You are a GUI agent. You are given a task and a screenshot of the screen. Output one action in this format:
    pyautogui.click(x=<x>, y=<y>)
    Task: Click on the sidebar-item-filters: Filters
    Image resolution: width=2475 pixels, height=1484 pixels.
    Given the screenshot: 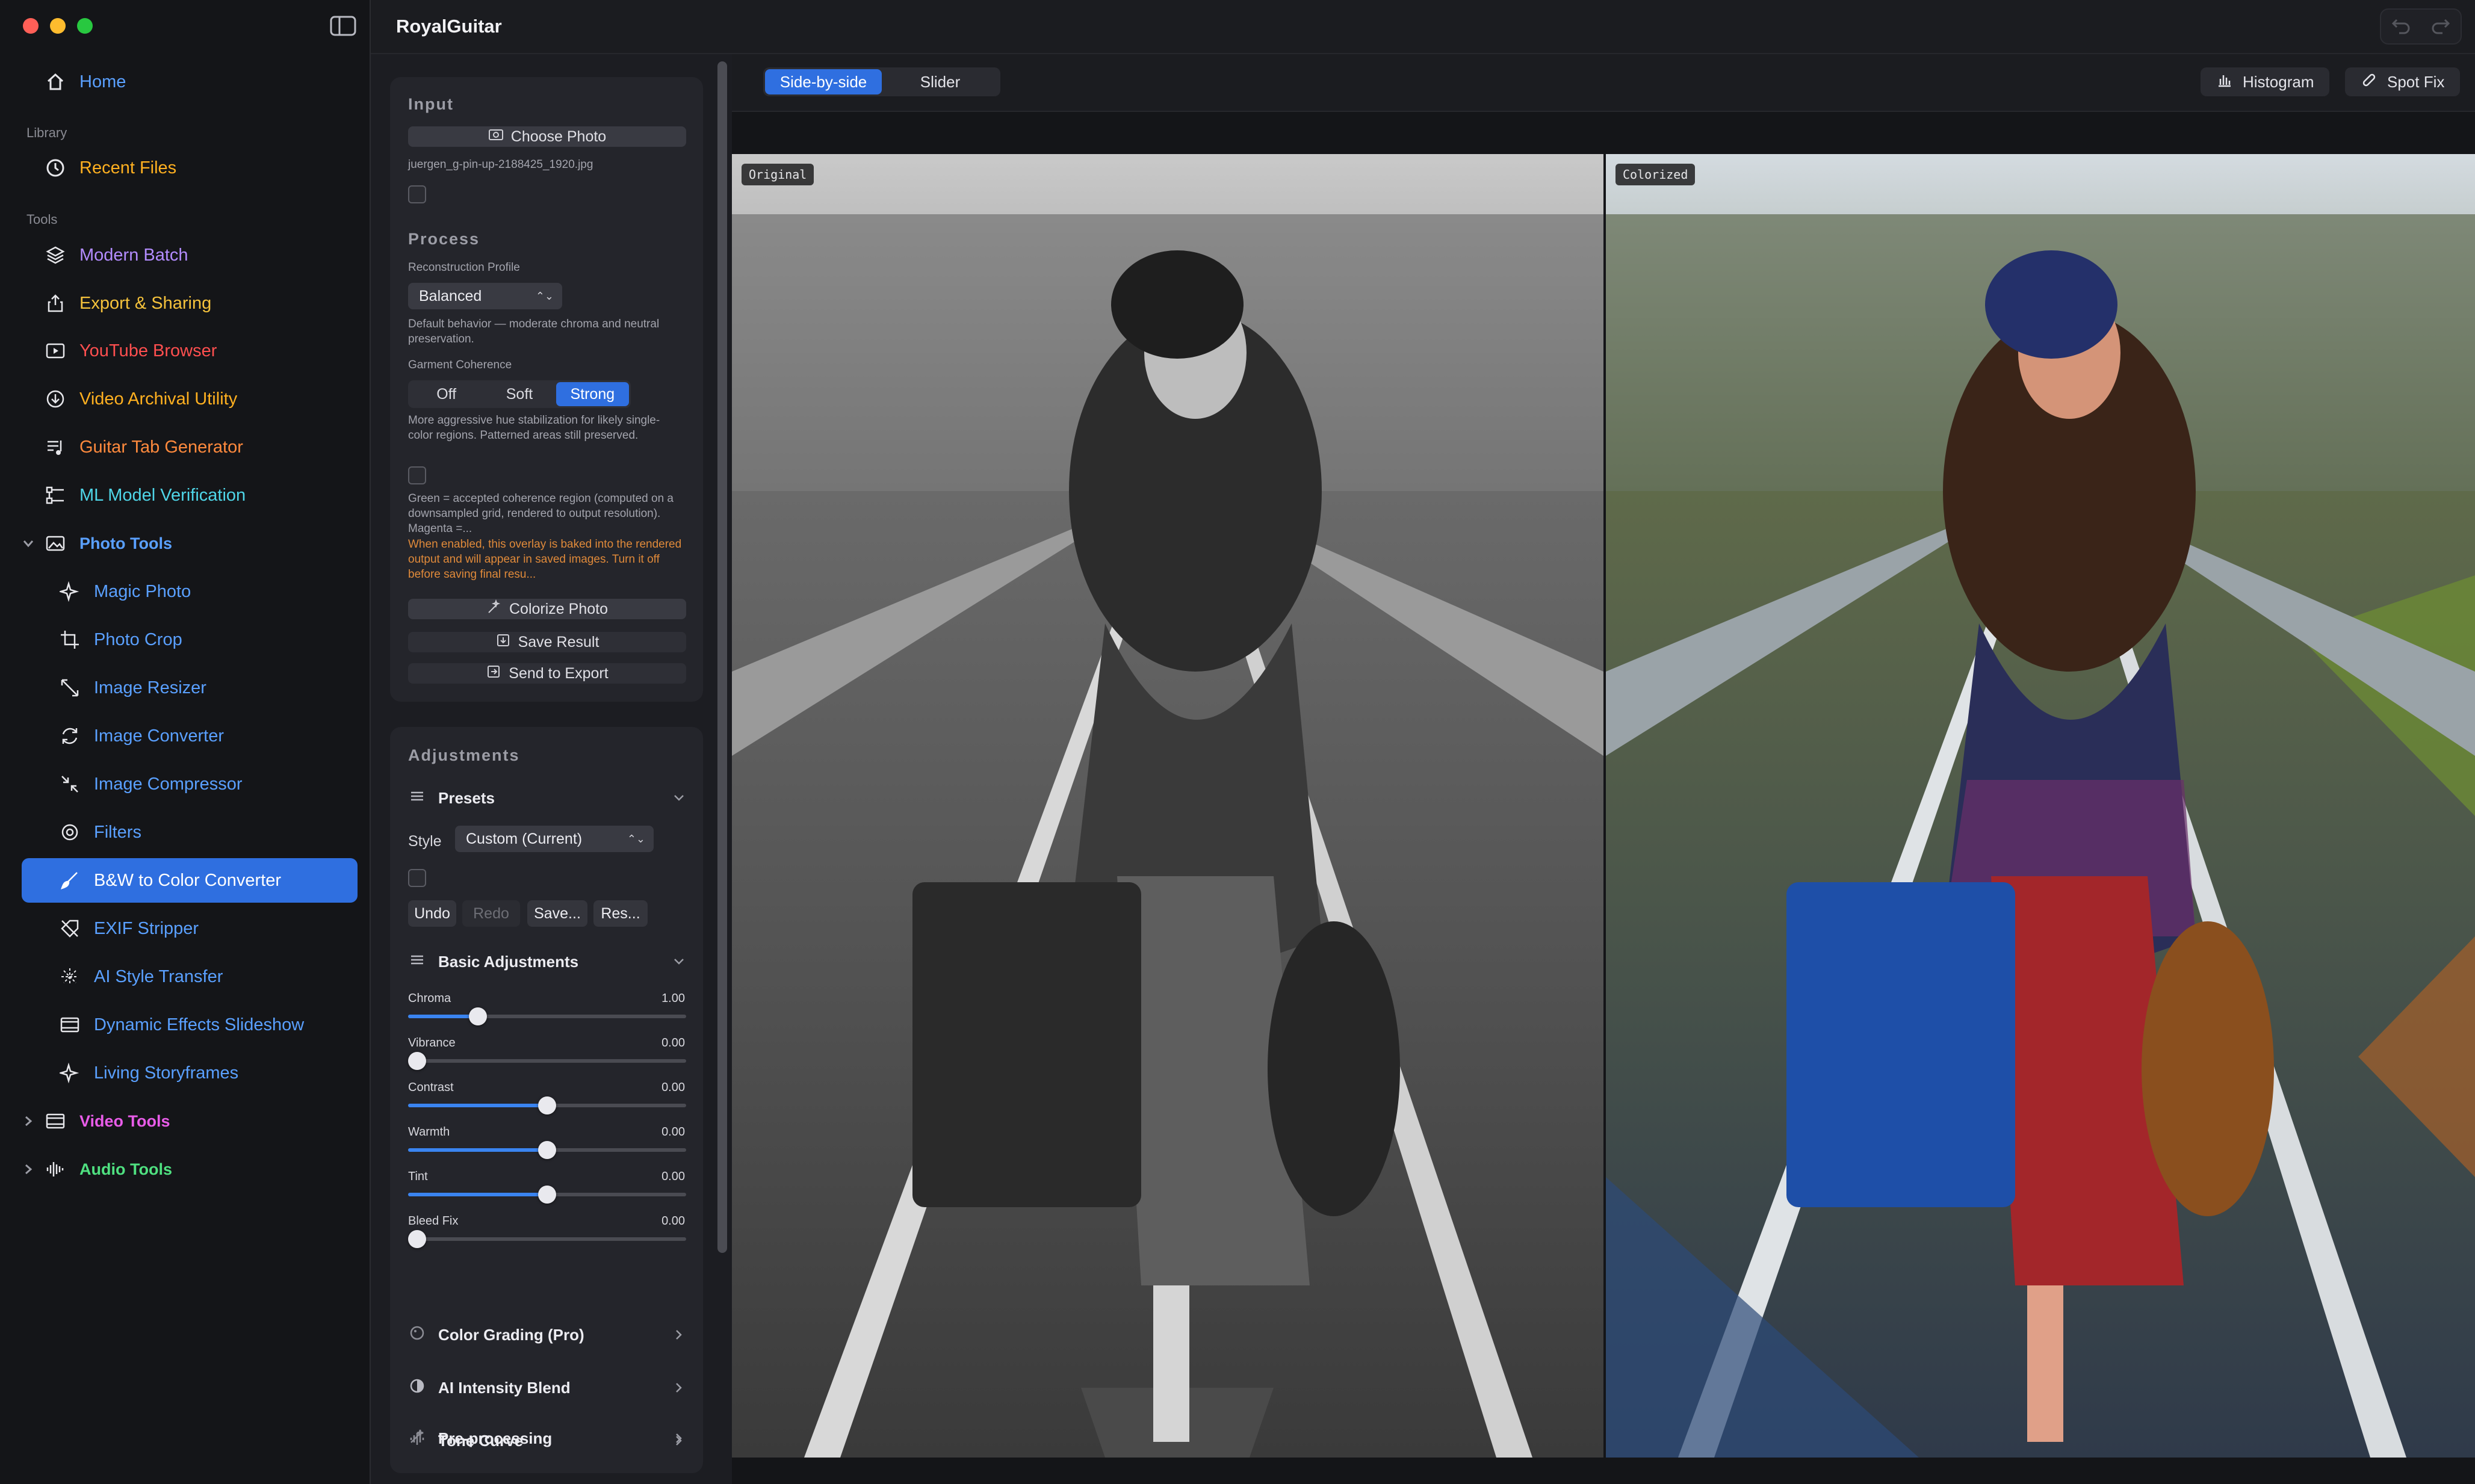 What is the action you would take?
    pyautogui.click(x=190, y=832)
    